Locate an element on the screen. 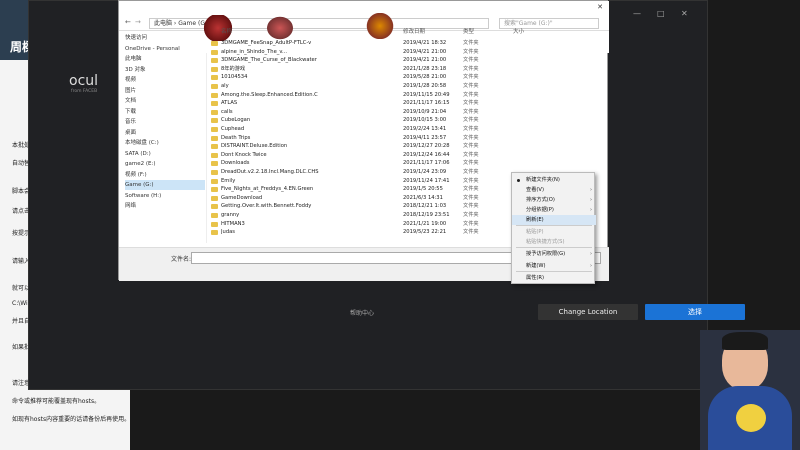  nav-item: OneDrive - Personal is located at coordinates (165, 49).